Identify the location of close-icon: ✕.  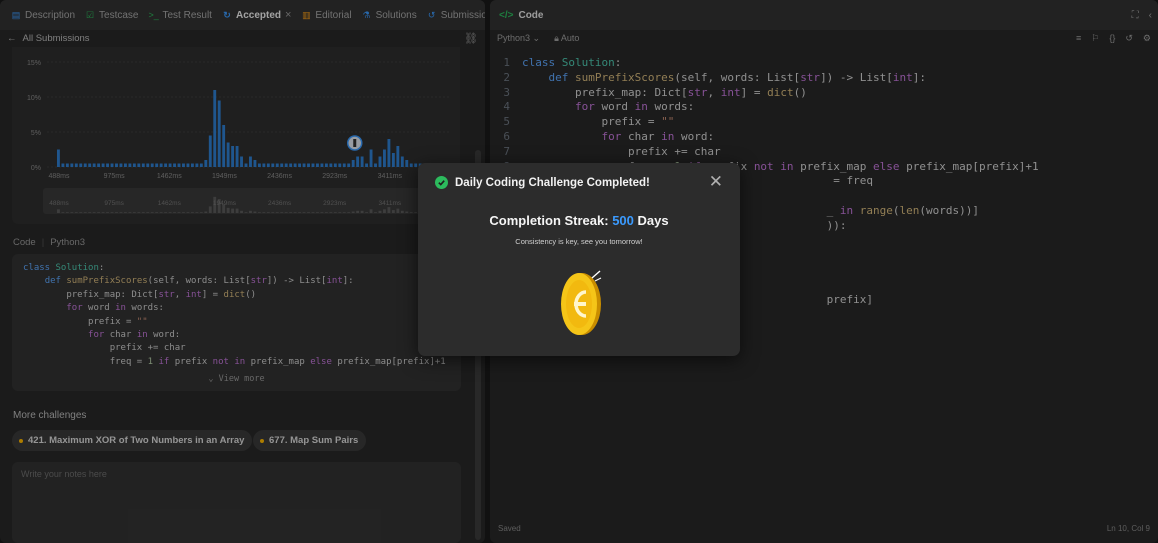
(716, 182).